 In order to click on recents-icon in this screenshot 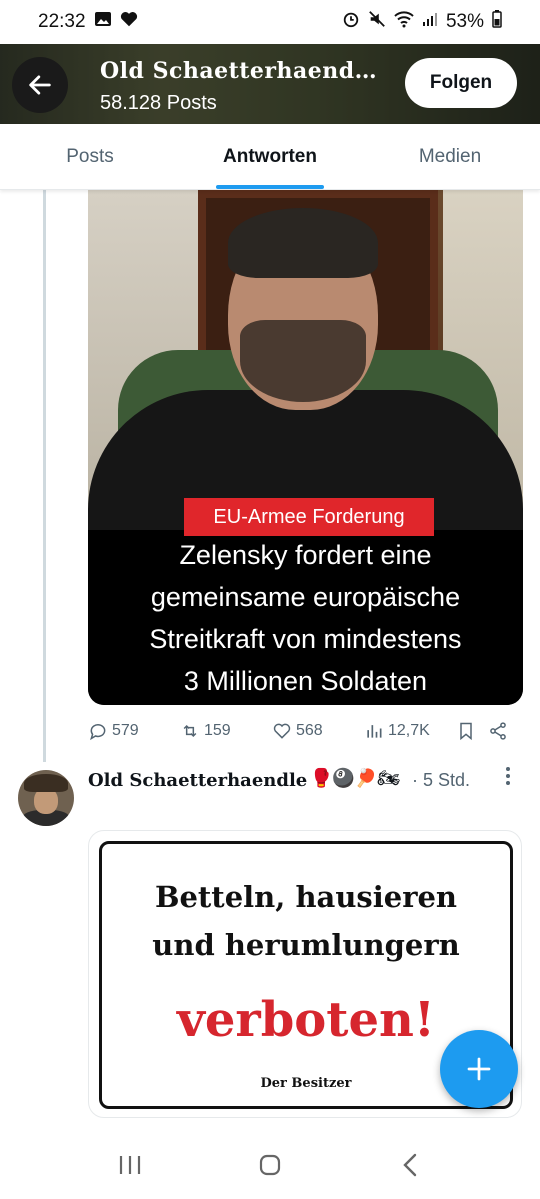, I will do `click(130, 1164)`.